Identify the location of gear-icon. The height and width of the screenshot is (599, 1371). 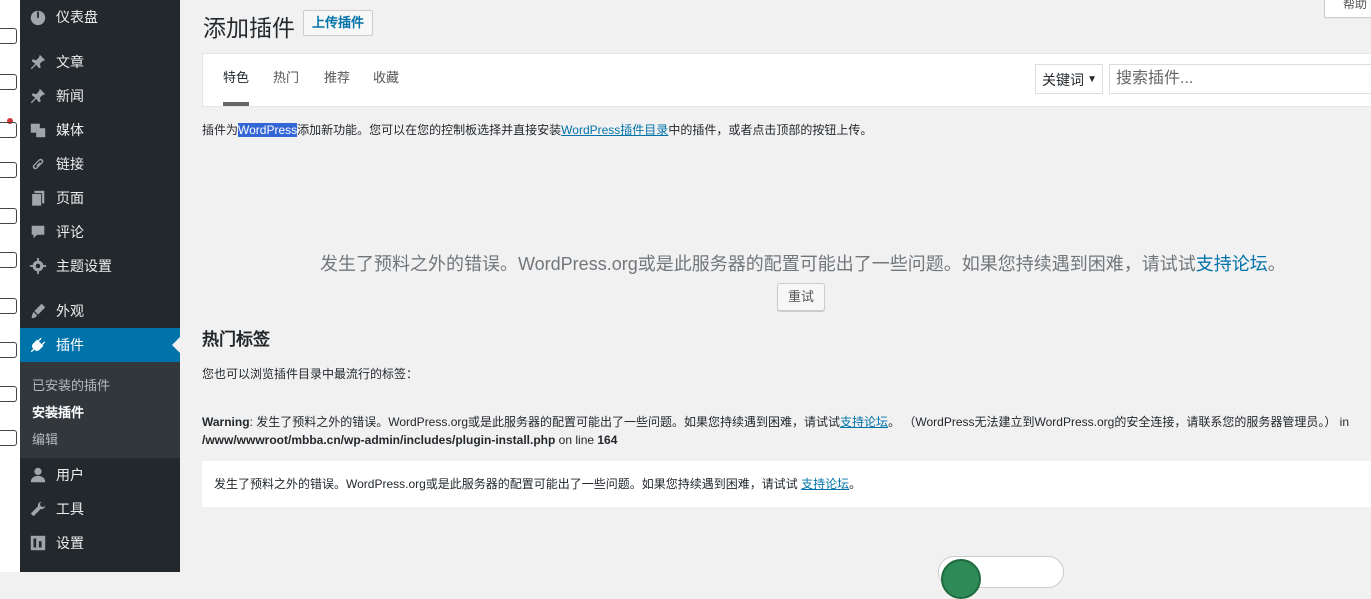
(38, 266).